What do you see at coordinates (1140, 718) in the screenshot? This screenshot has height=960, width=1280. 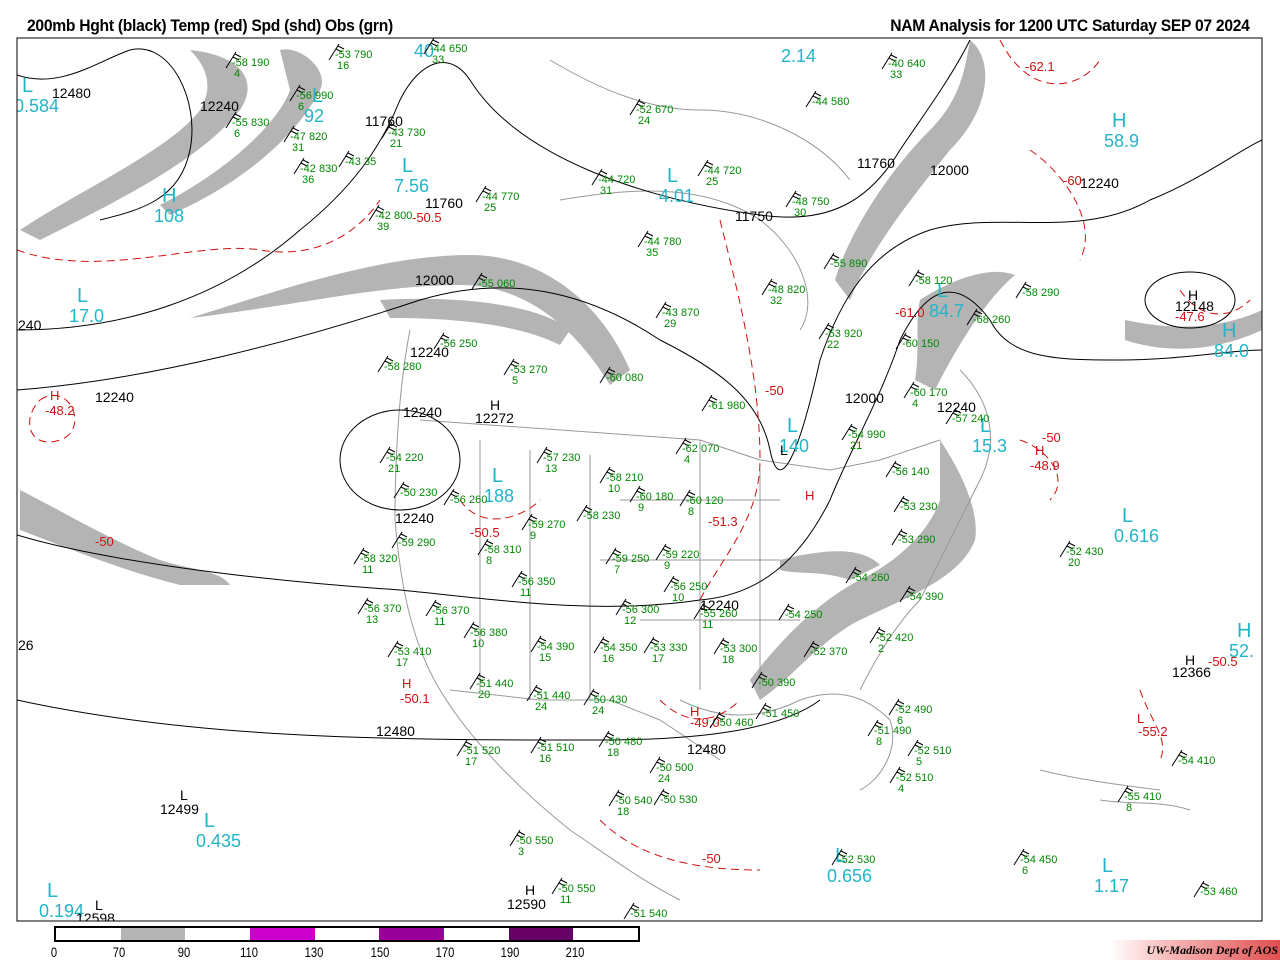 I see `temperature-center-letter: L` at bounding box center [1140, 718].